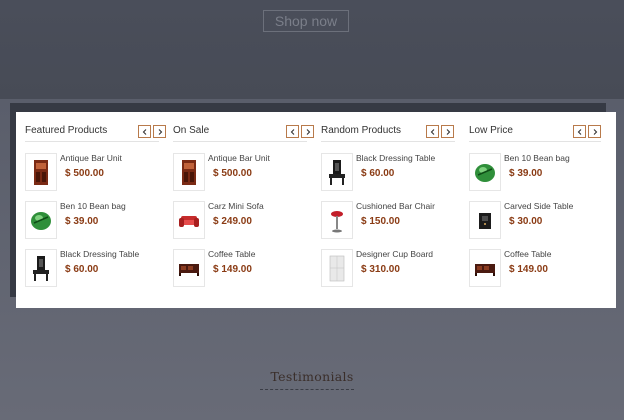 The image size is (624, 420). I want to click on product-price: $ 310.00, so click(380, 269).